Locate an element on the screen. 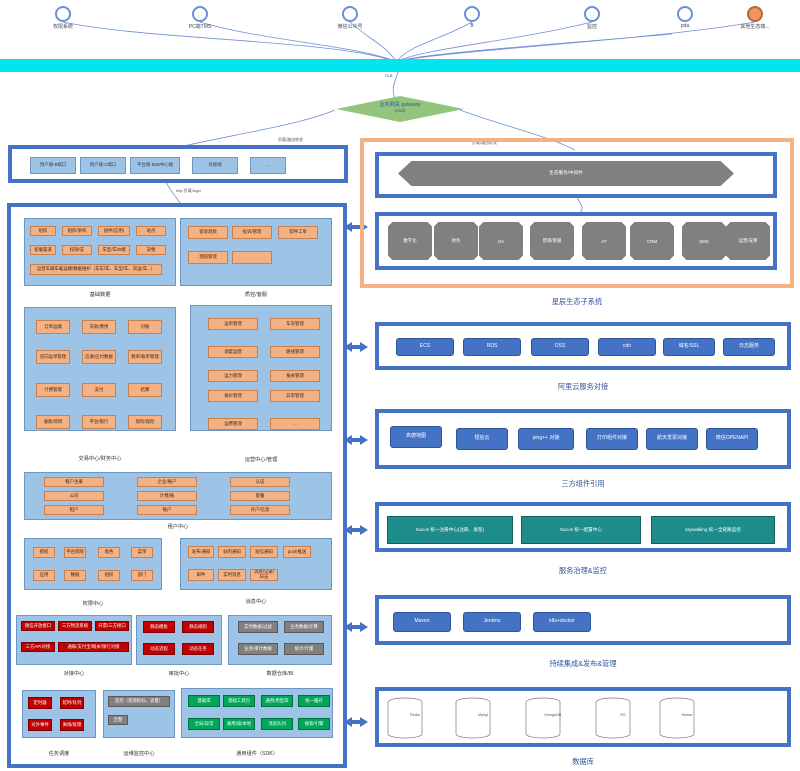 This screenshot has height=771, width=800. msg-item: 发布/通知 is located at coordinates (201, 552).